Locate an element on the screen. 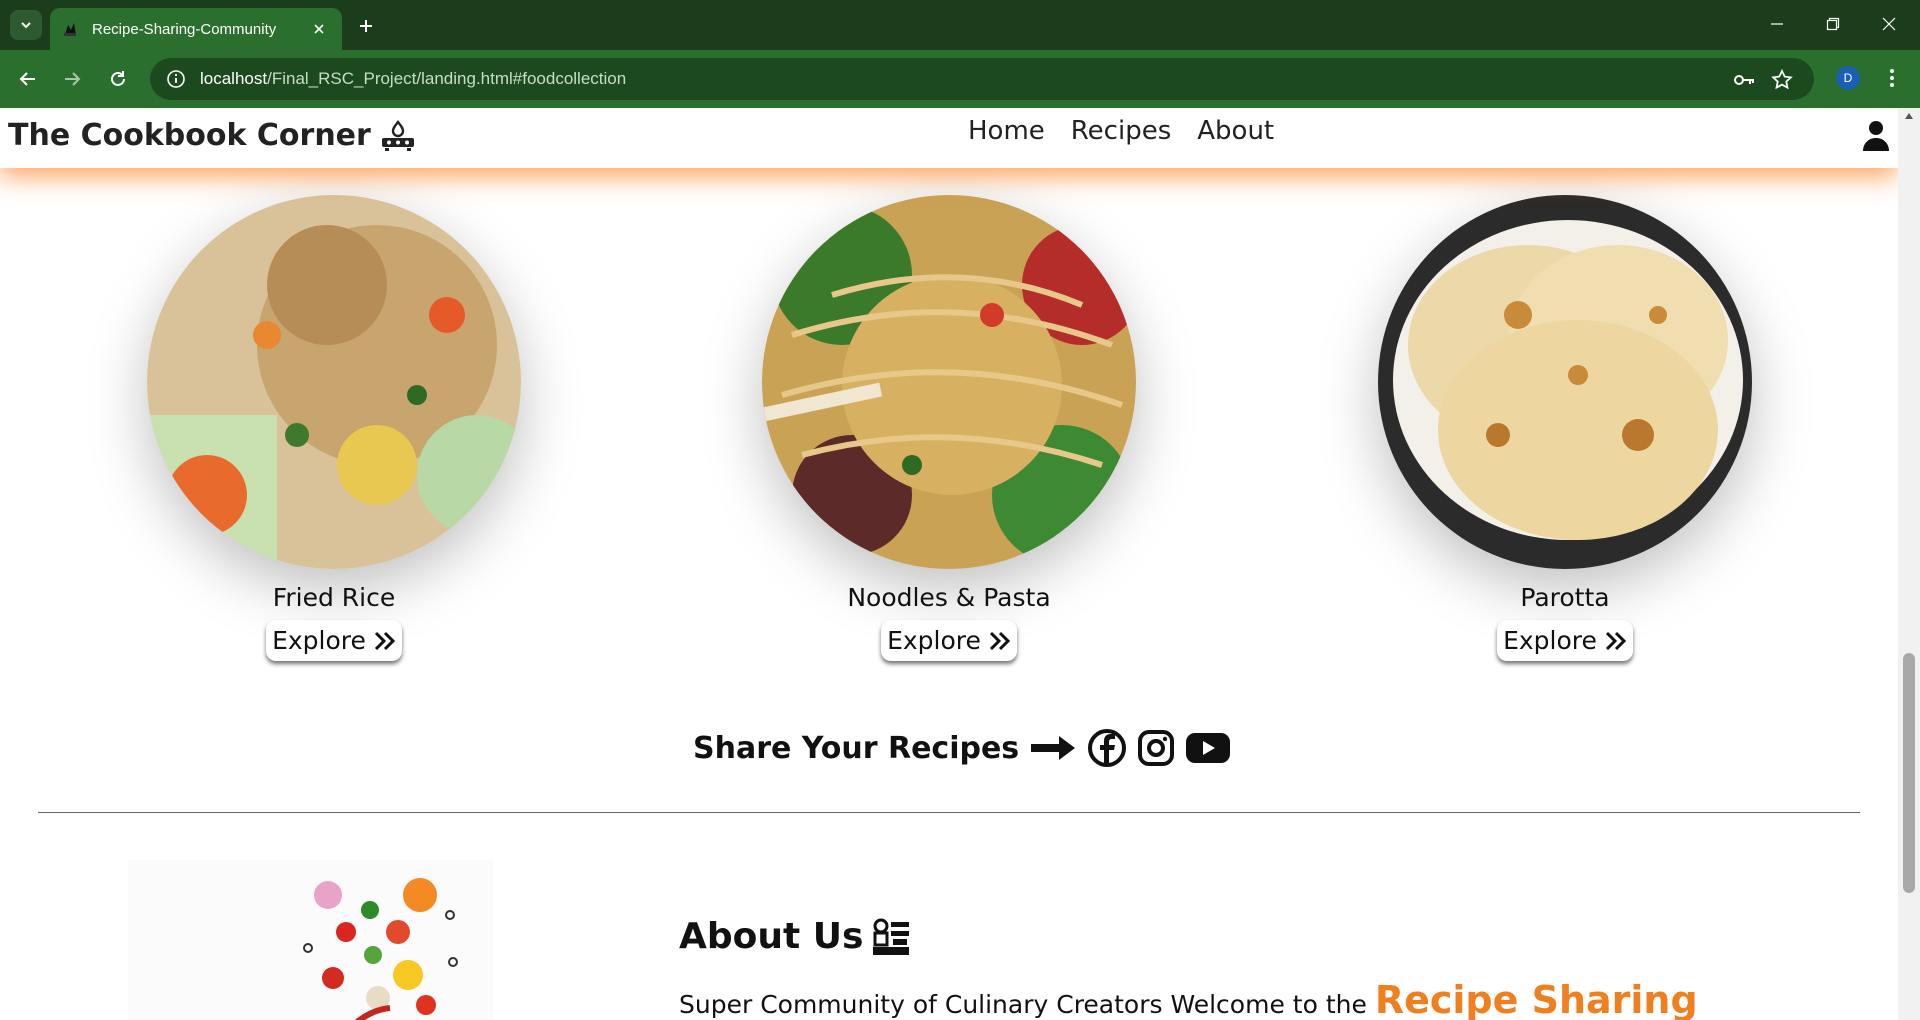 The image size is (1920, 1020). reload-button is located at coordinates (118, 79).